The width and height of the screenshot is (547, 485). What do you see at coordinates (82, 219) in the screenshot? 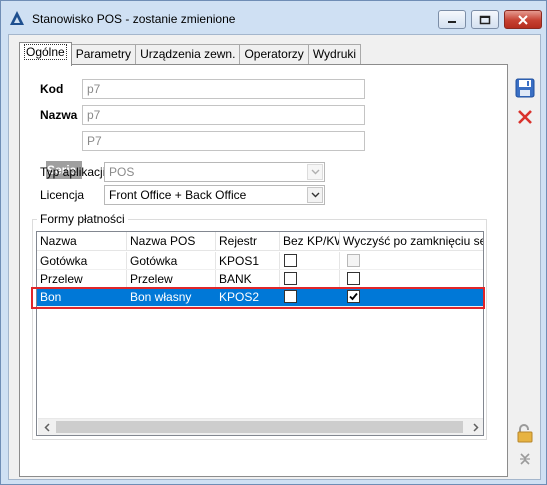
I see `payment-forms-title: Formy płatności` at bounding box center [82, 219].